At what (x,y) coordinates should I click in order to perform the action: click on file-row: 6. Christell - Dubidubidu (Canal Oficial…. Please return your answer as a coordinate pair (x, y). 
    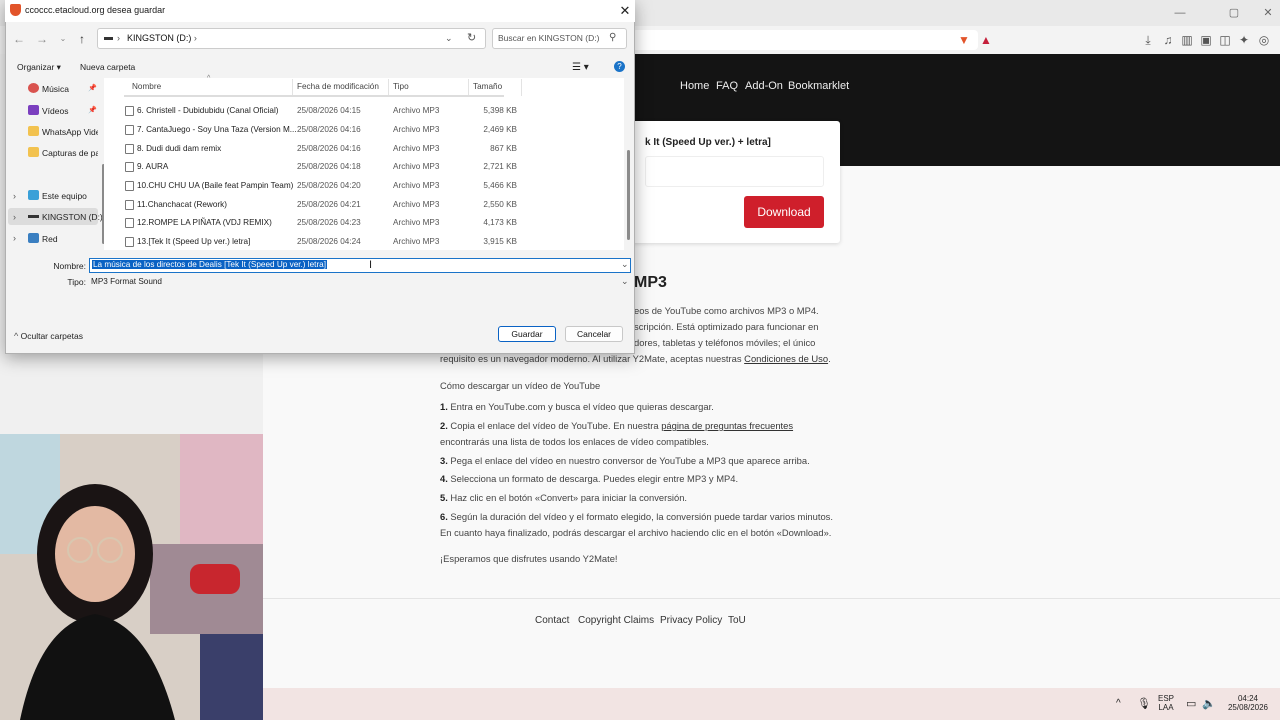
    Looking at the image, I should click on (374, 111).